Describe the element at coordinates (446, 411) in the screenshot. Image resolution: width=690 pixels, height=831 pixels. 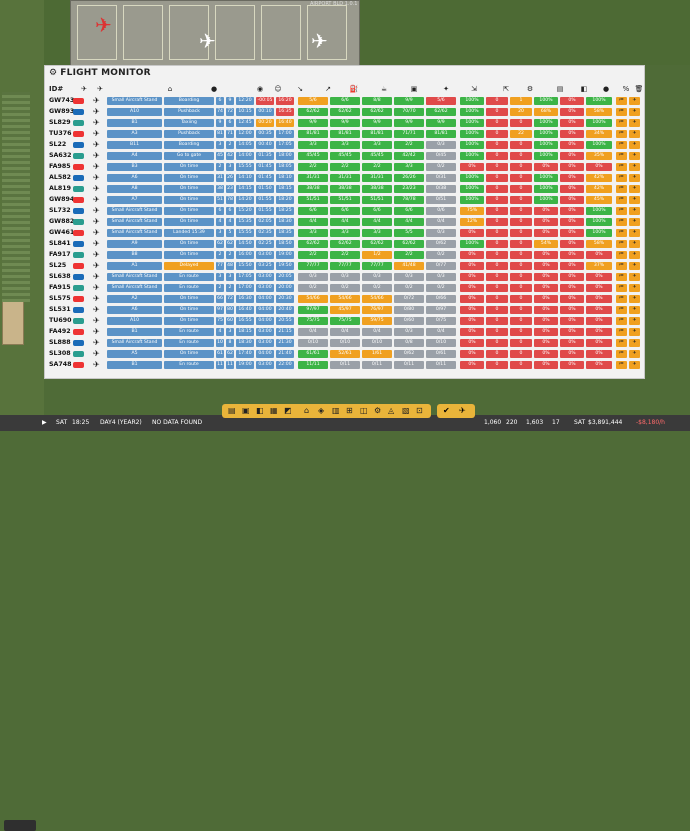
I see `check-icon: ✔` at that location.